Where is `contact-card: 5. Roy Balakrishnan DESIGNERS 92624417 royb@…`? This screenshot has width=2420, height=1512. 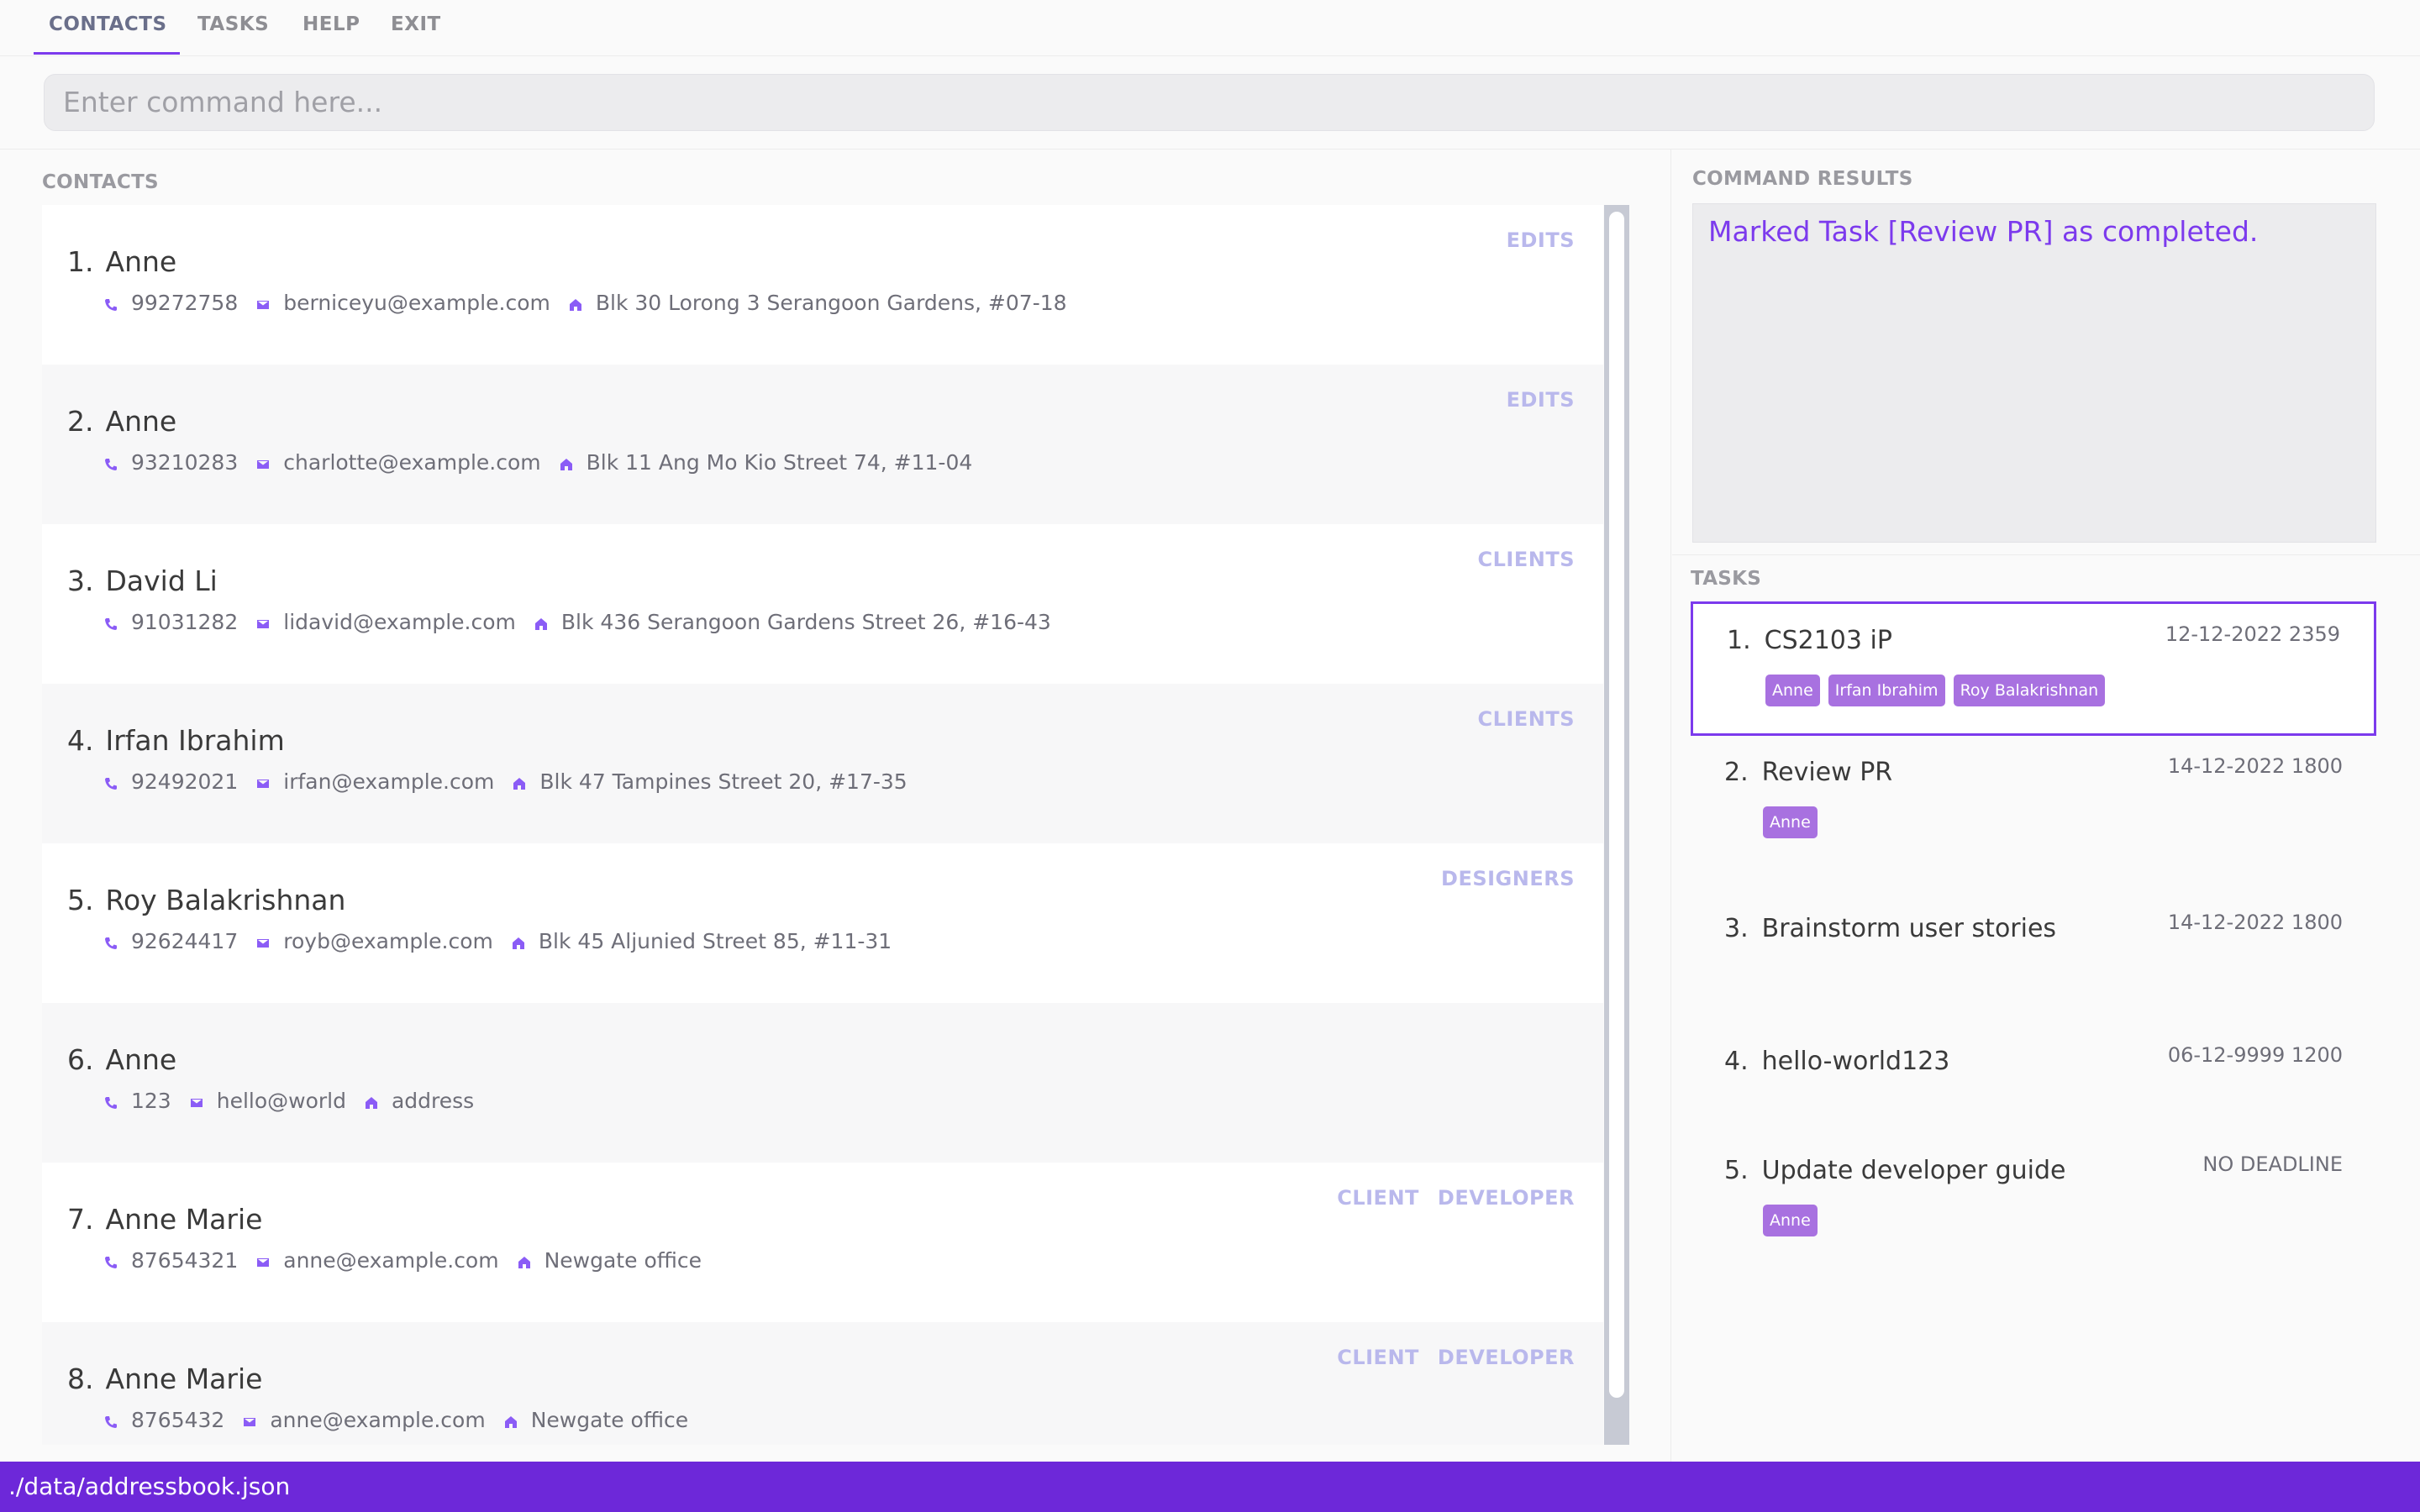
contact-card: 5. Roy Balakrishnan DESIGNERS 92624417 royb@… is located at coordinates (823, 923).